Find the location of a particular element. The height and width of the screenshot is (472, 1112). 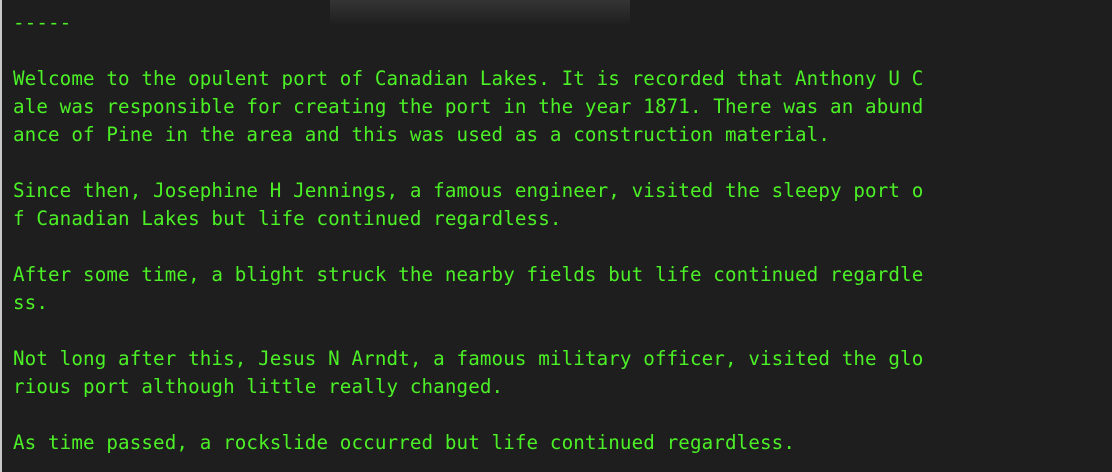

output-line: ss. is located at coordinates (31, 302).